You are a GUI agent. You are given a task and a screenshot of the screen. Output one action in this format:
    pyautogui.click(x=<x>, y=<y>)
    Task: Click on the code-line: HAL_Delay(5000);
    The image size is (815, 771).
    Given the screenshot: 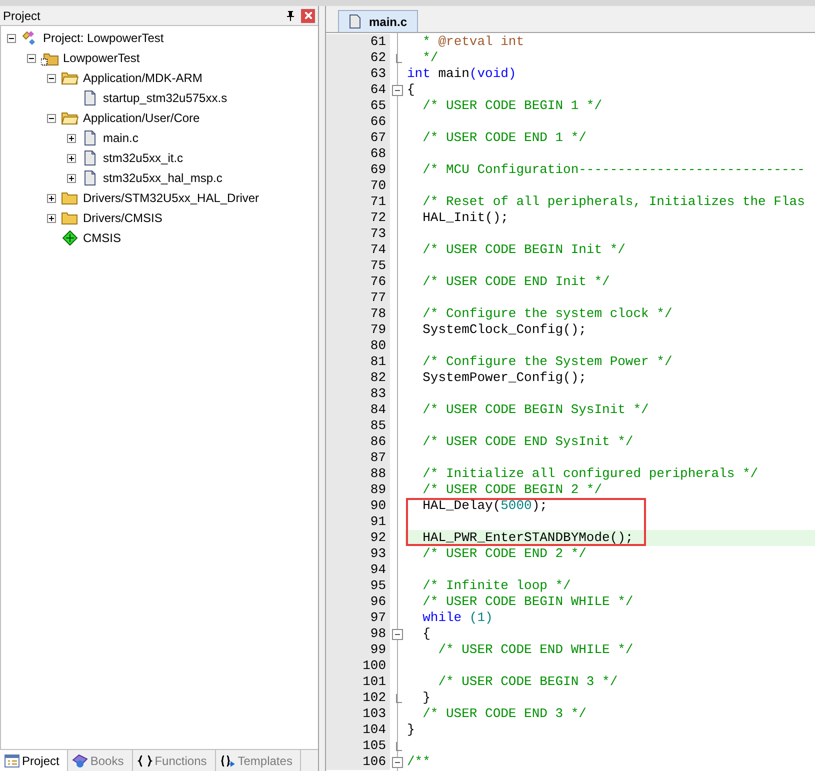 What is the action you would take?
    pyautogui.click(x=485, y=505)
    